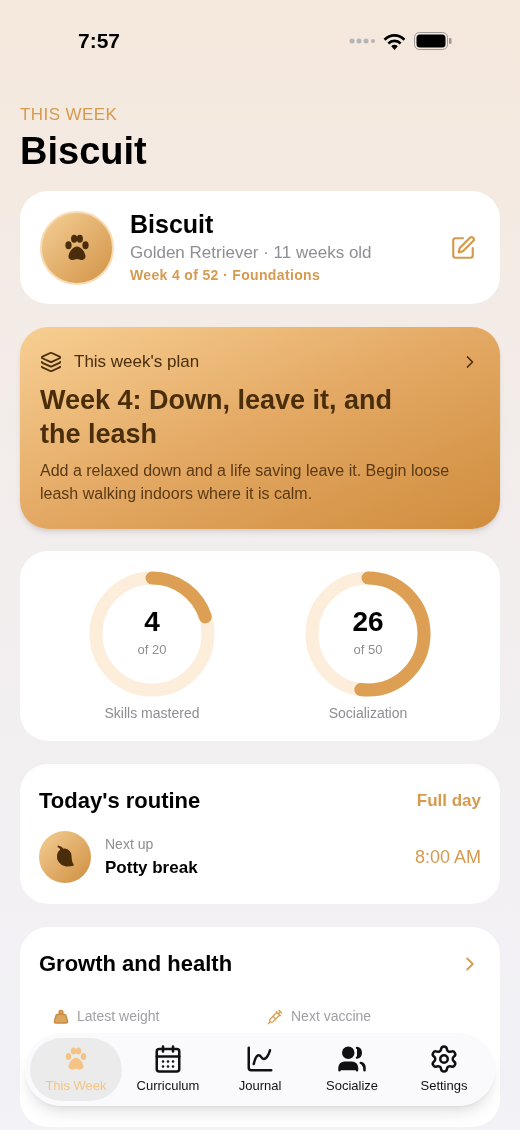 This screenshot has width=520, height=1130. I want to click on tab-item: Journal, so click(260, 1069).